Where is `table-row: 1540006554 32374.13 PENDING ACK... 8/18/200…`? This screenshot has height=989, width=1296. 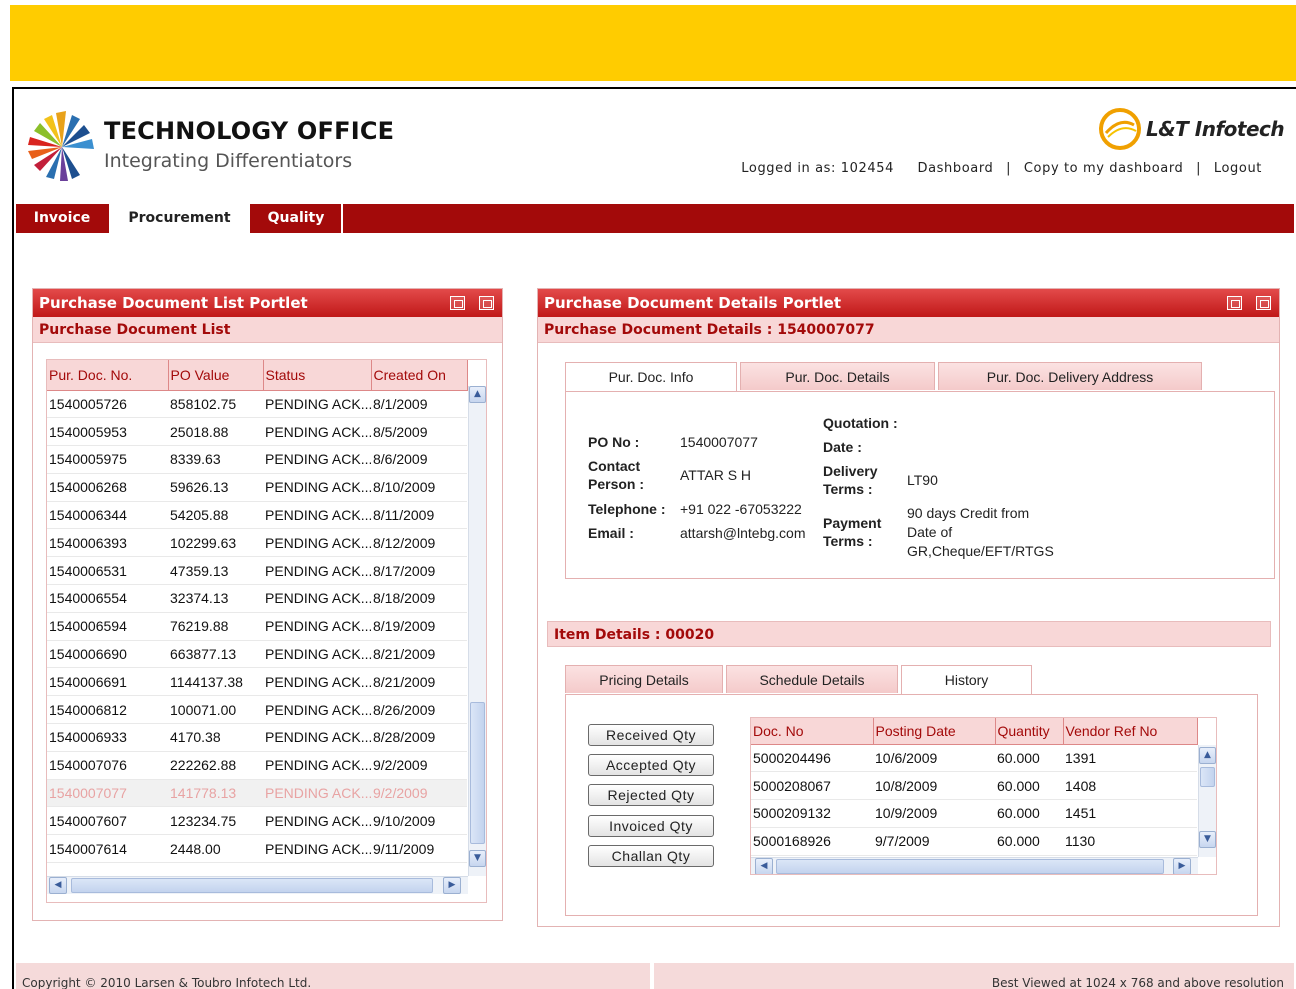
table-row: 1540006554 32374.13 PENDING ACK... 8/18/200… is located at coordinates (257, 598).